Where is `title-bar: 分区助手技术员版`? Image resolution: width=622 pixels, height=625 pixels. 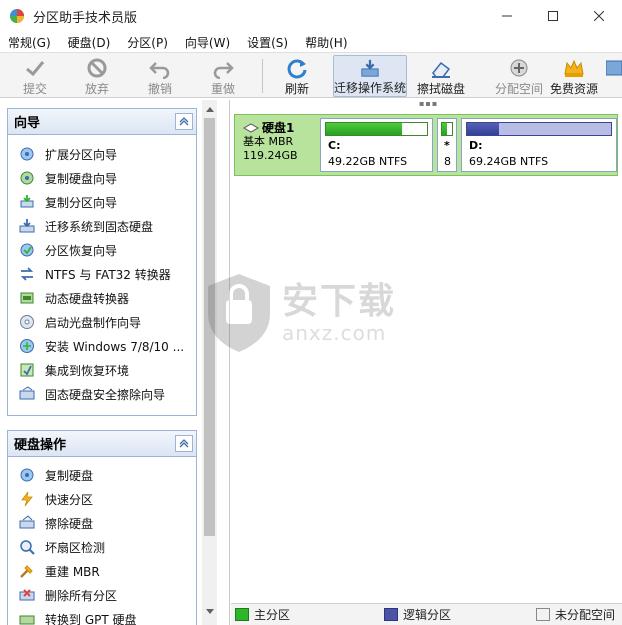 title-bar: 分区助手技术员版 is located at coordinates (311, 16).